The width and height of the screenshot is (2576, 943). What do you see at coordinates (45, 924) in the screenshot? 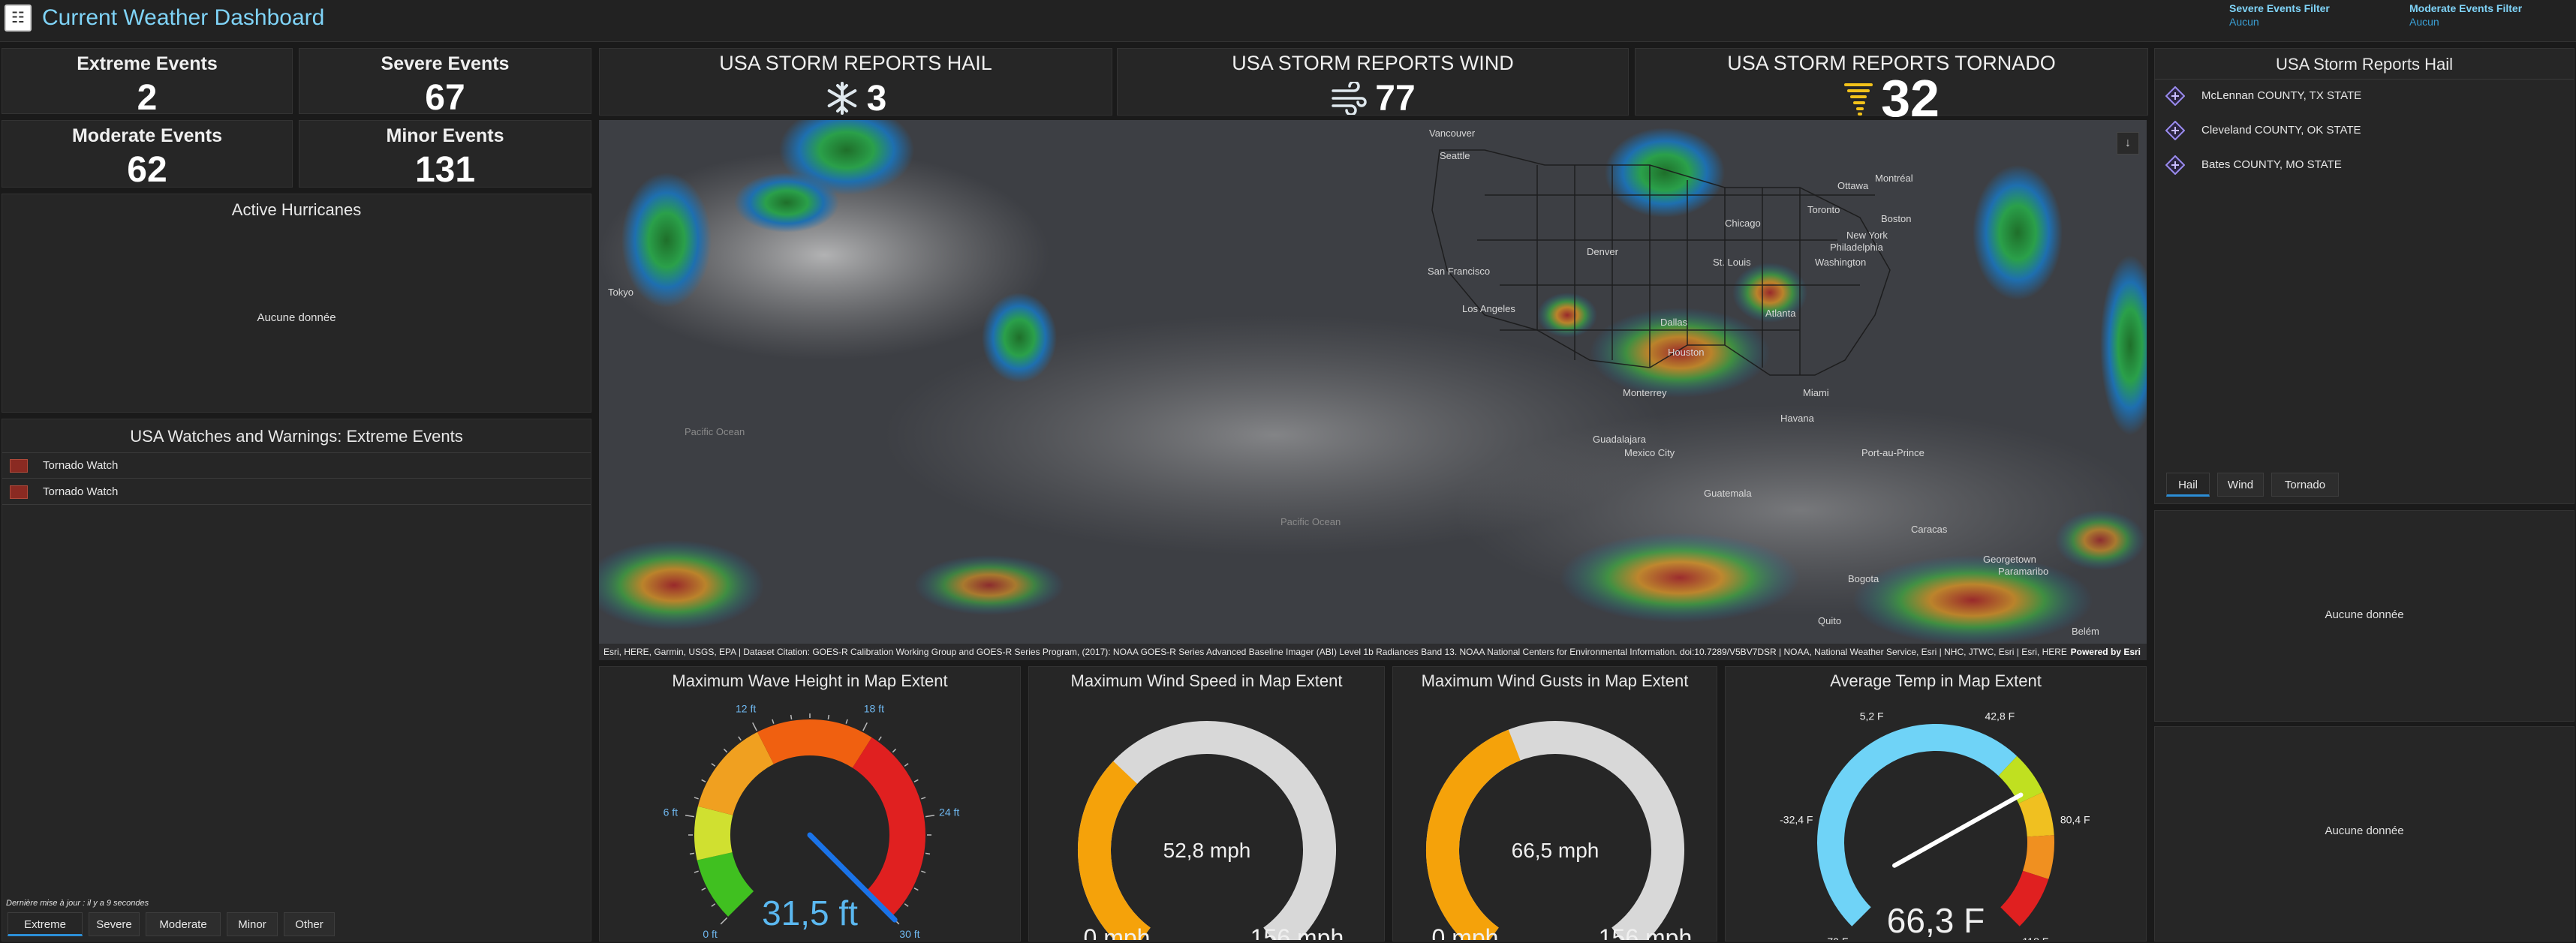
I see `tab-extreme: Extreme` at bounding box center [45, 924].